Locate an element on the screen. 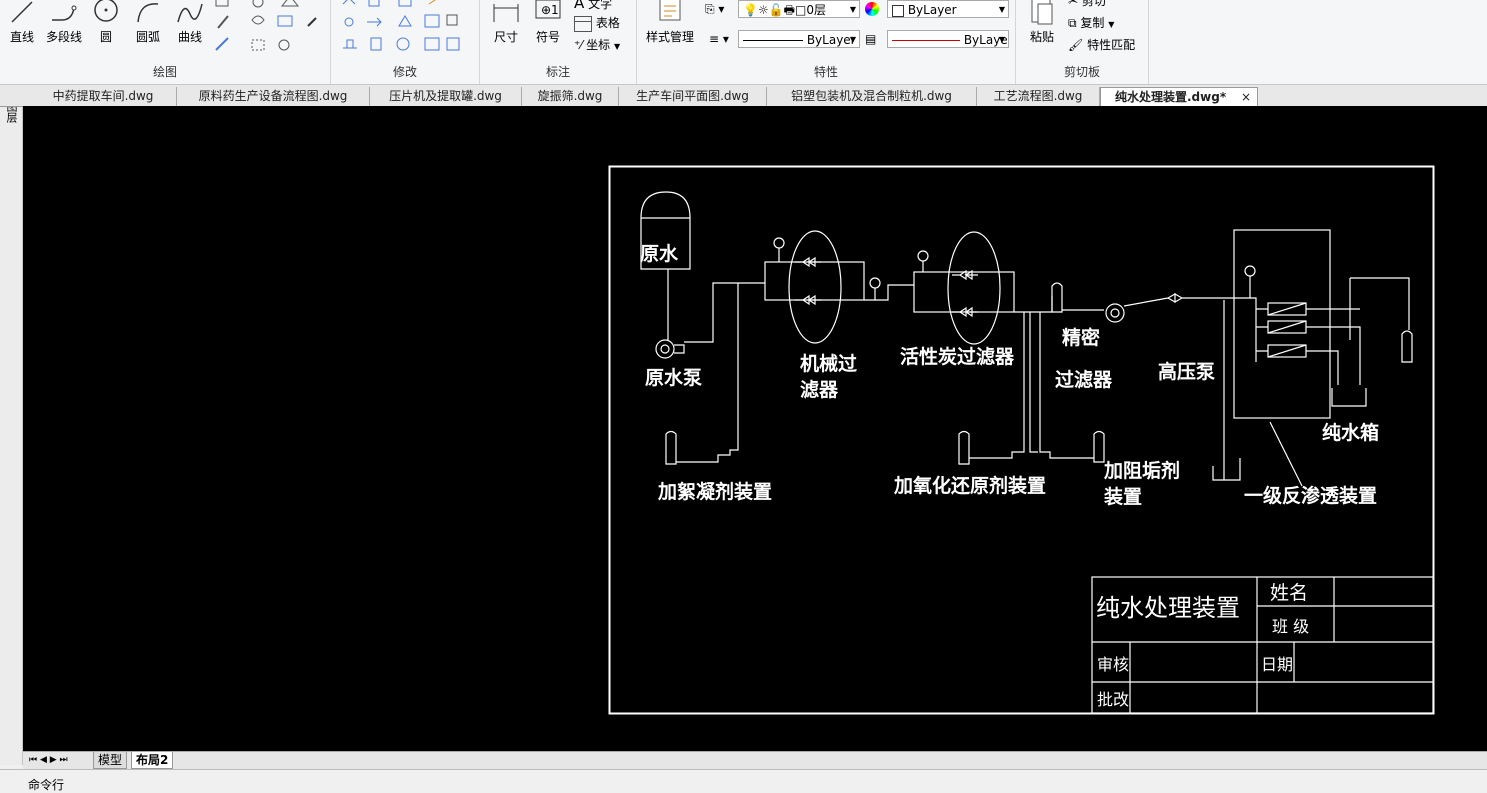  doc-tab-active: 纯水处理装置.dwg* × is located at coordinates (1179, 96).